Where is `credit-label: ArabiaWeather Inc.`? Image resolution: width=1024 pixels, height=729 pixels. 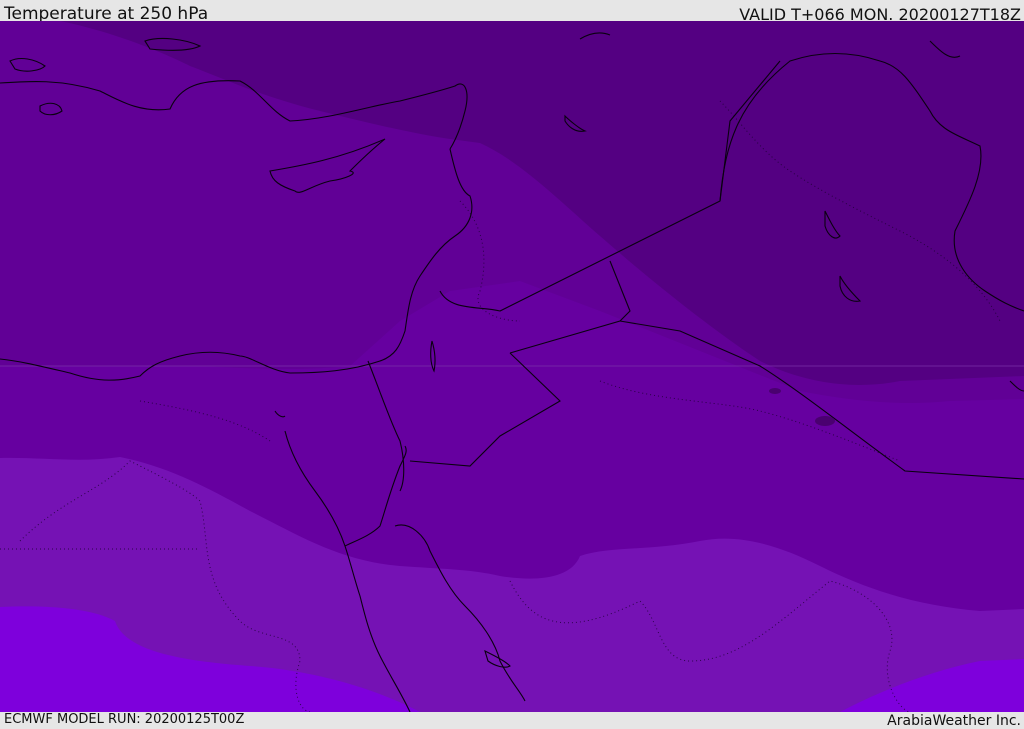 credit-label: ArabiaWeather Inc. is located at coordinates (954, 721).